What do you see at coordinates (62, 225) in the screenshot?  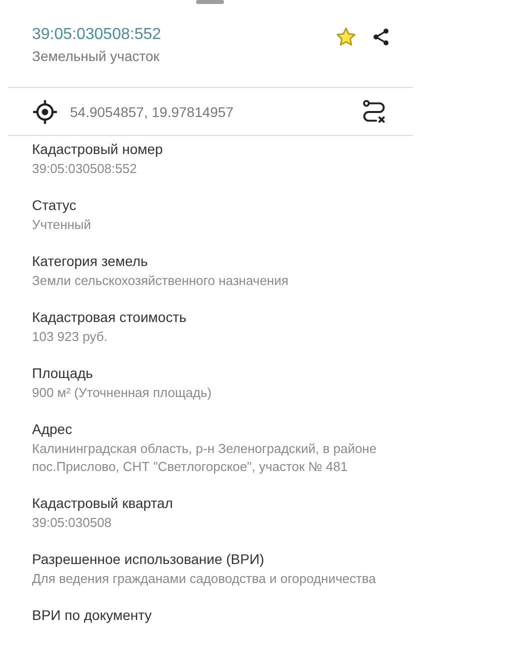 I see `field-value: Учтенный` at bounding box center [62, 225].